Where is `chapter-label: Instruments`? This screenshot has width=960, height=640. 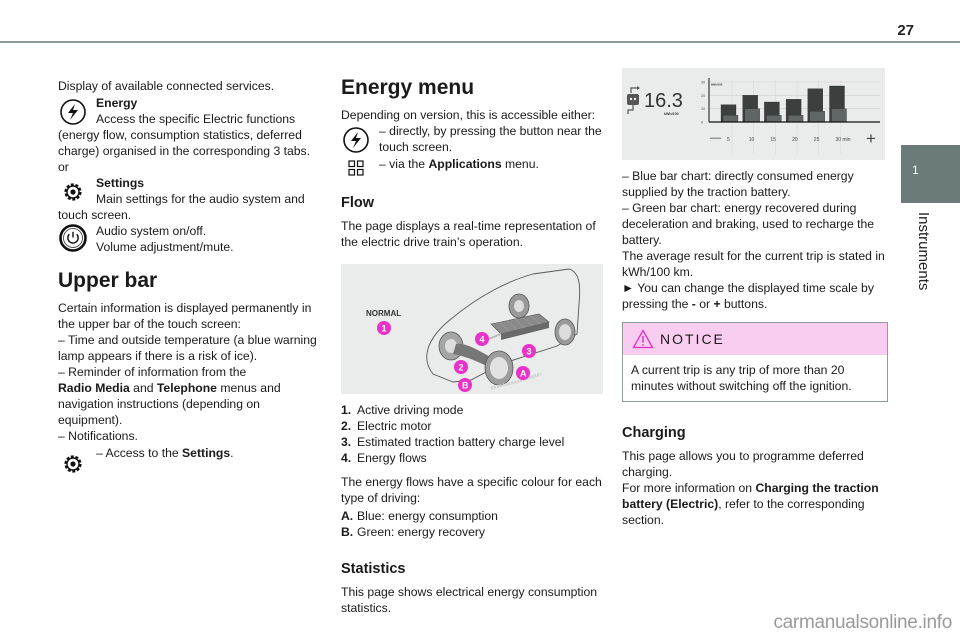
chapter-label: Instruments is located at coordinates (923, 251).